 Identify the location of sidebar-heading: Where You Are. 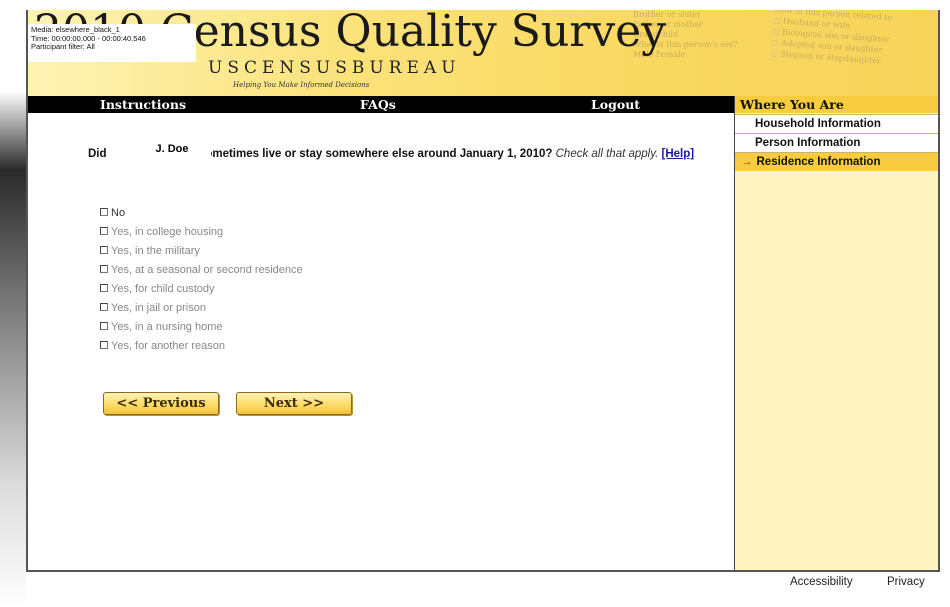
(836, 104).